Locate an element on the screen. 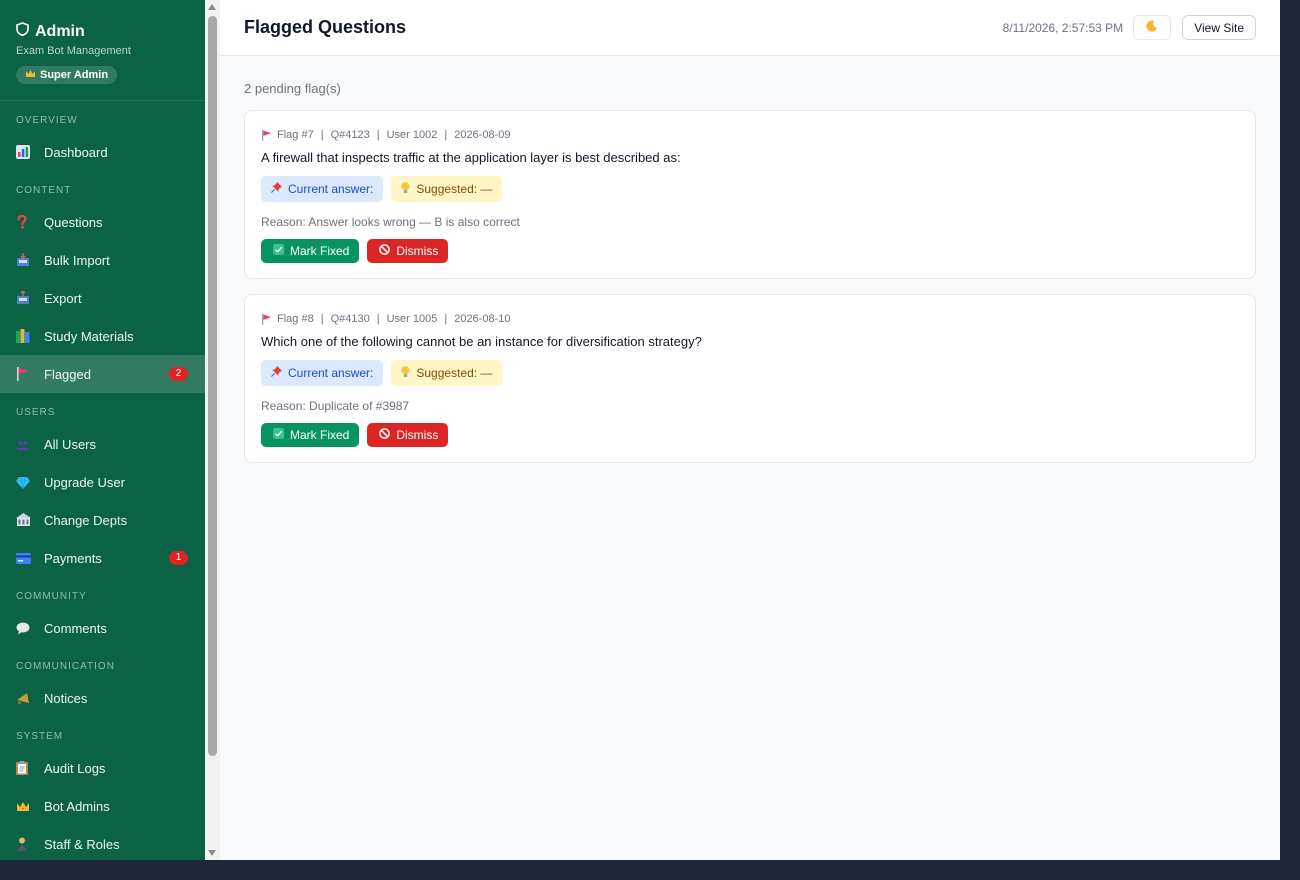  sidebar-item-label: Bulk Import is located at coordinates (77, 260).